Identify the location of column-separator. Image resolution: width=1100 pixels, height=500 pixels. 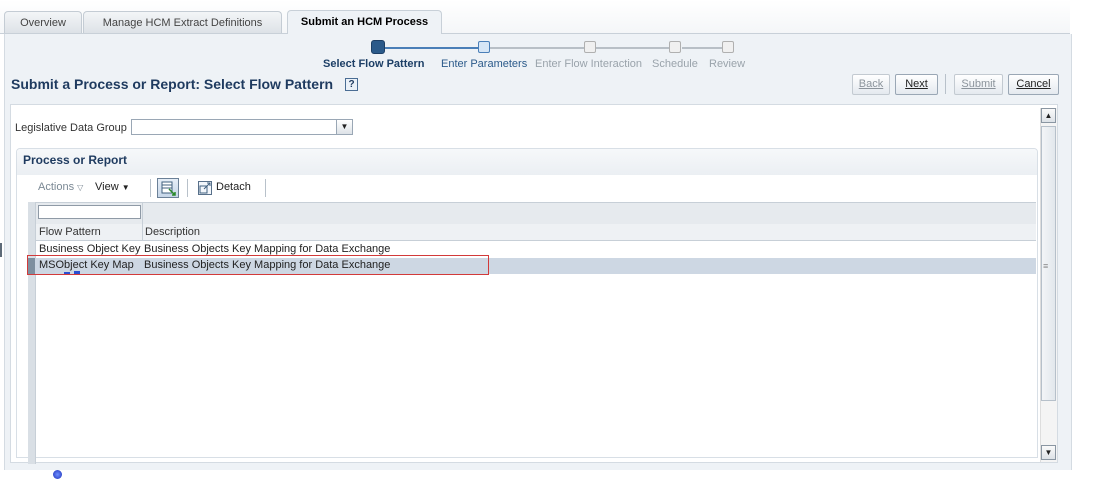
(142, 221).